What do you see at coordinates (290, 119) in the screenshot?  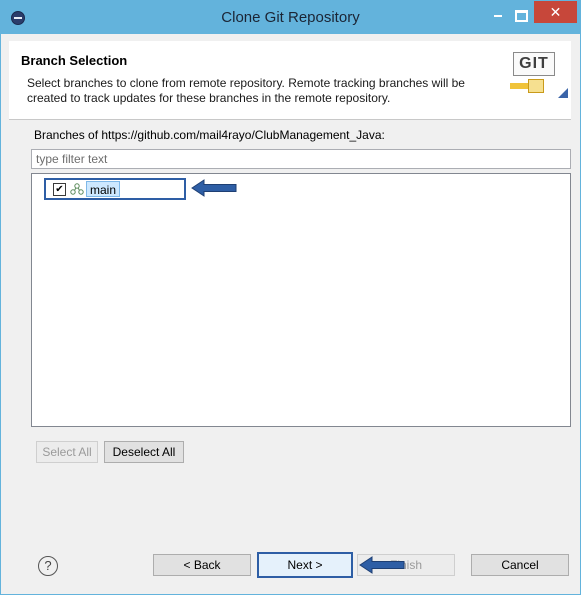 I see `header-divider` at bounding box center [290, 119].